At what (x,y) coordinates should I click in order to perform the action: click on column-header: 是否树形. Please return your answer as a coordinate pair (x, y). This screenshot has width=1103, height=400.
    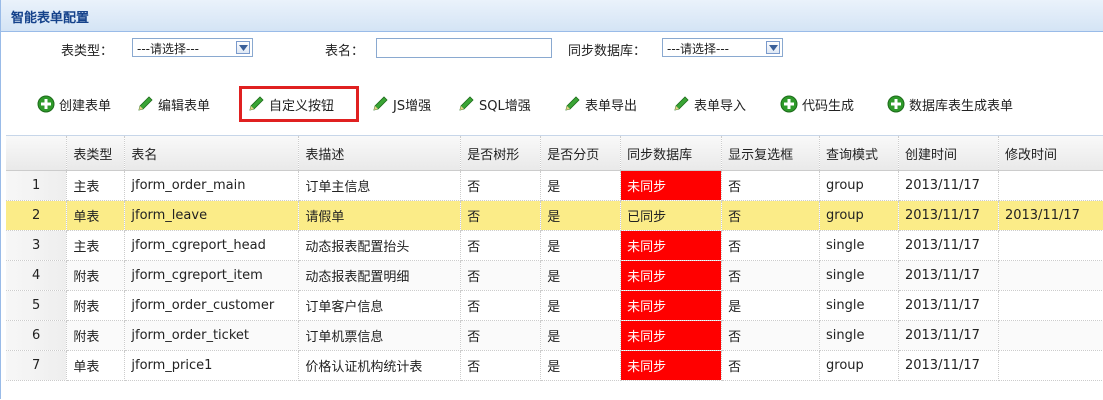
    Looking at the image, I should click on (501, 153).